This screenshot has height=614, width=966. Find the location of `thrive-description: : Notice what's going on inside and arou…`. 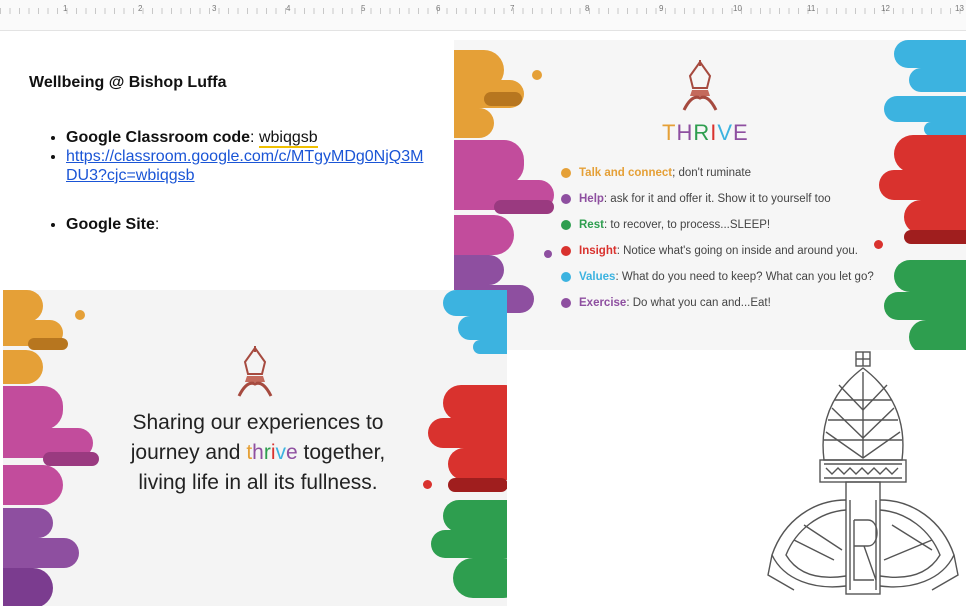

thrive-description: : Notice what's going on inside and arou… is located at coordinates (737, 251).